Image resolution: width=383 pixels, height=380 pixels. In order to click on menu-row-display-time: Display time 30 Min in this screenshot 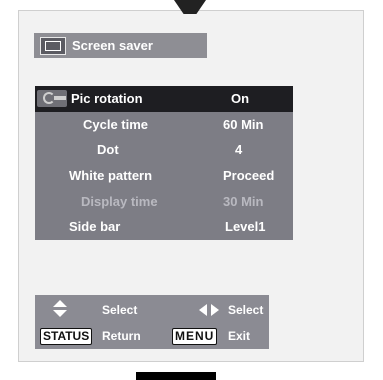, I will do `click(164, 201)`.